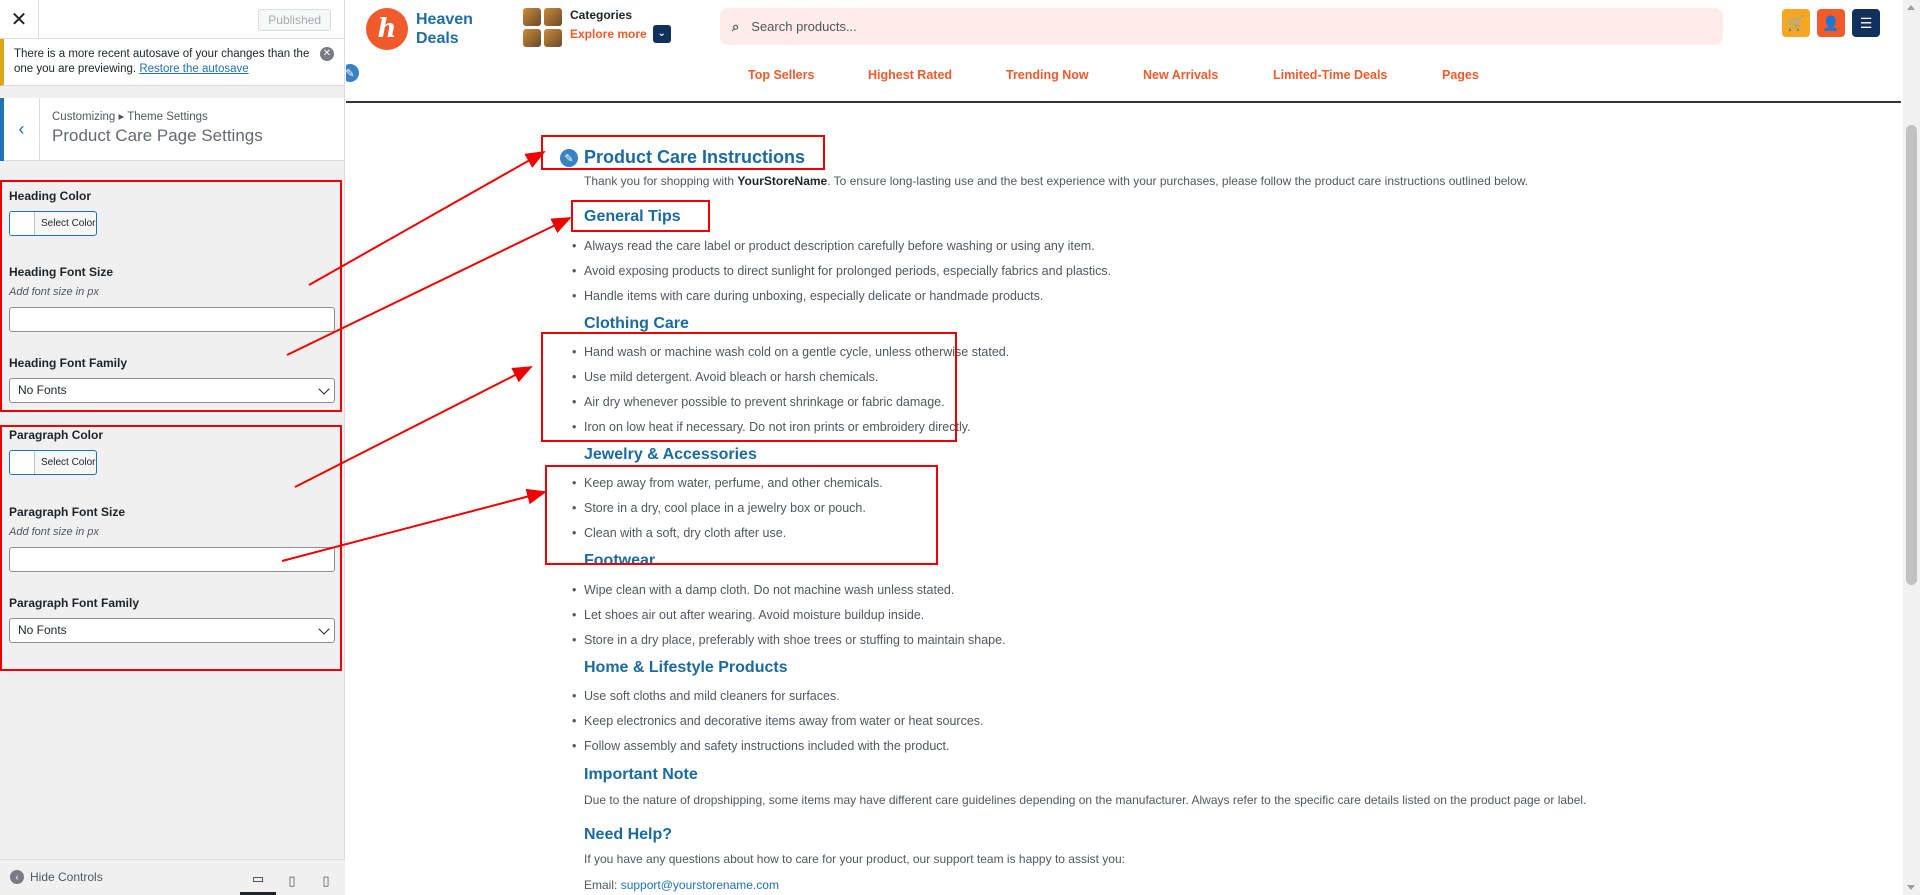 This screenshot has height=895, width=1920. What do you see at coordinates (17, 877) in the screenshot?
I see `collapse-icon: ‹` at bounding box center [17, 877].